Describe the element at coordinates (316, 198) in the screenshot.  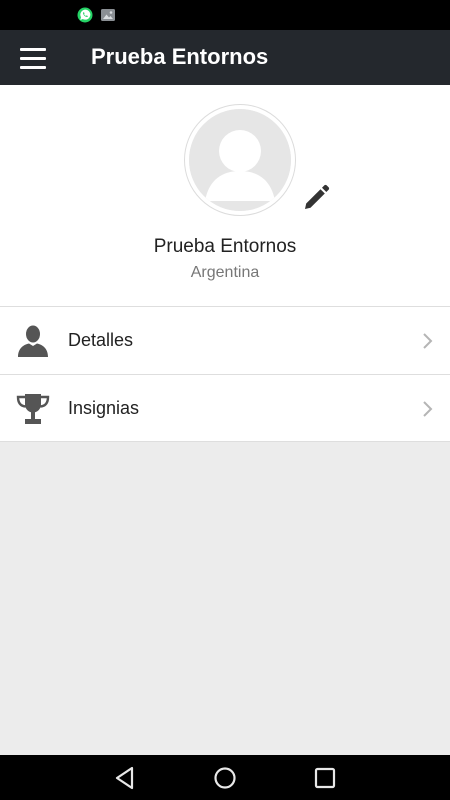
I see `pencil-icon` at that location.